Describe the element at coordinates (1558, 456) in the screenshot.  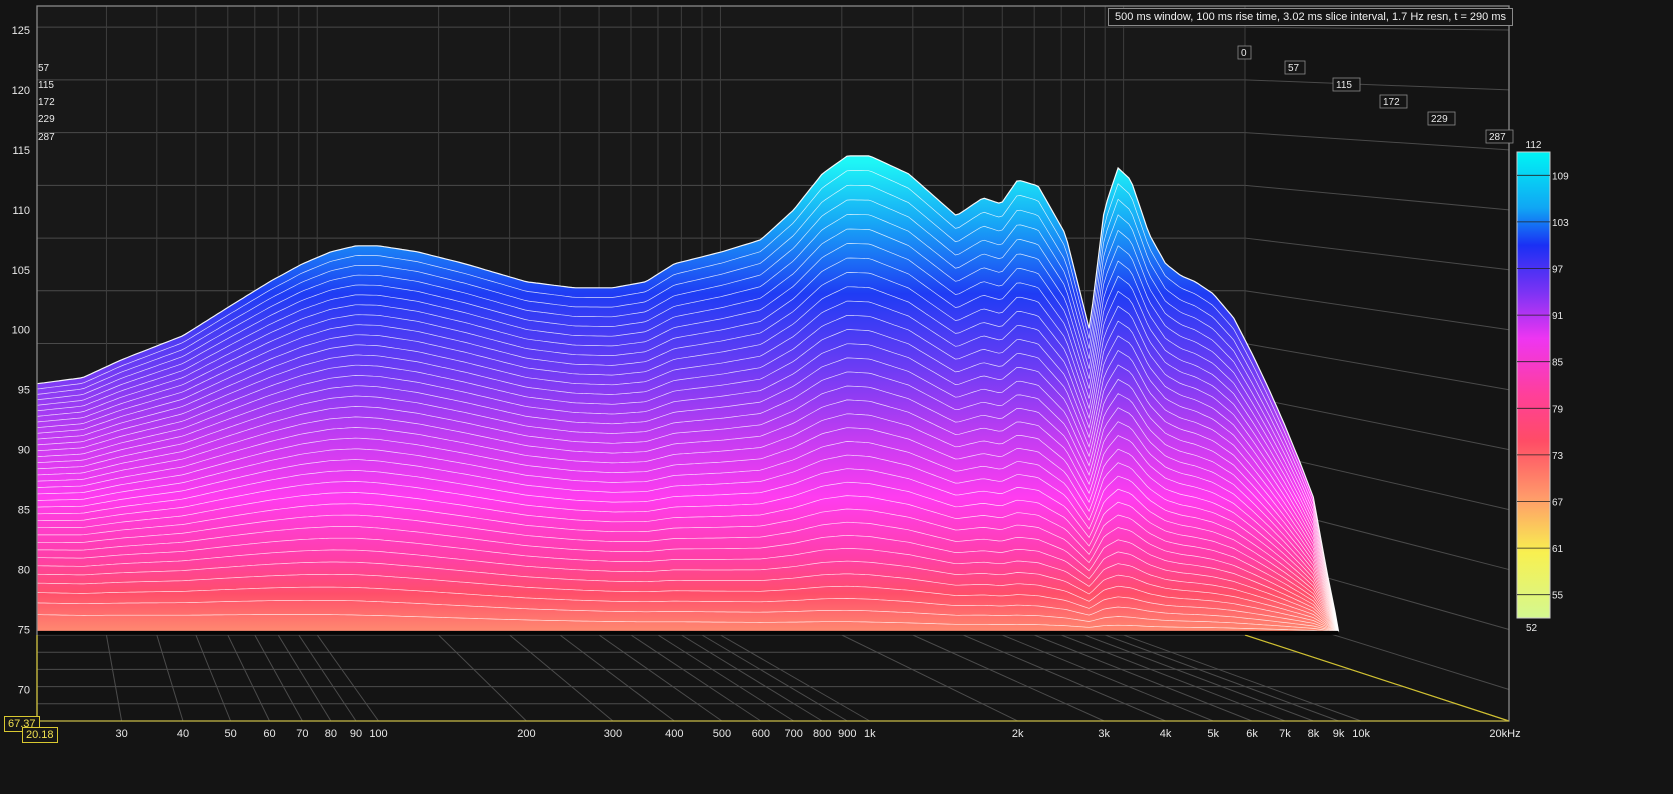
I see `colorbar-tick-label: 73` at that location.